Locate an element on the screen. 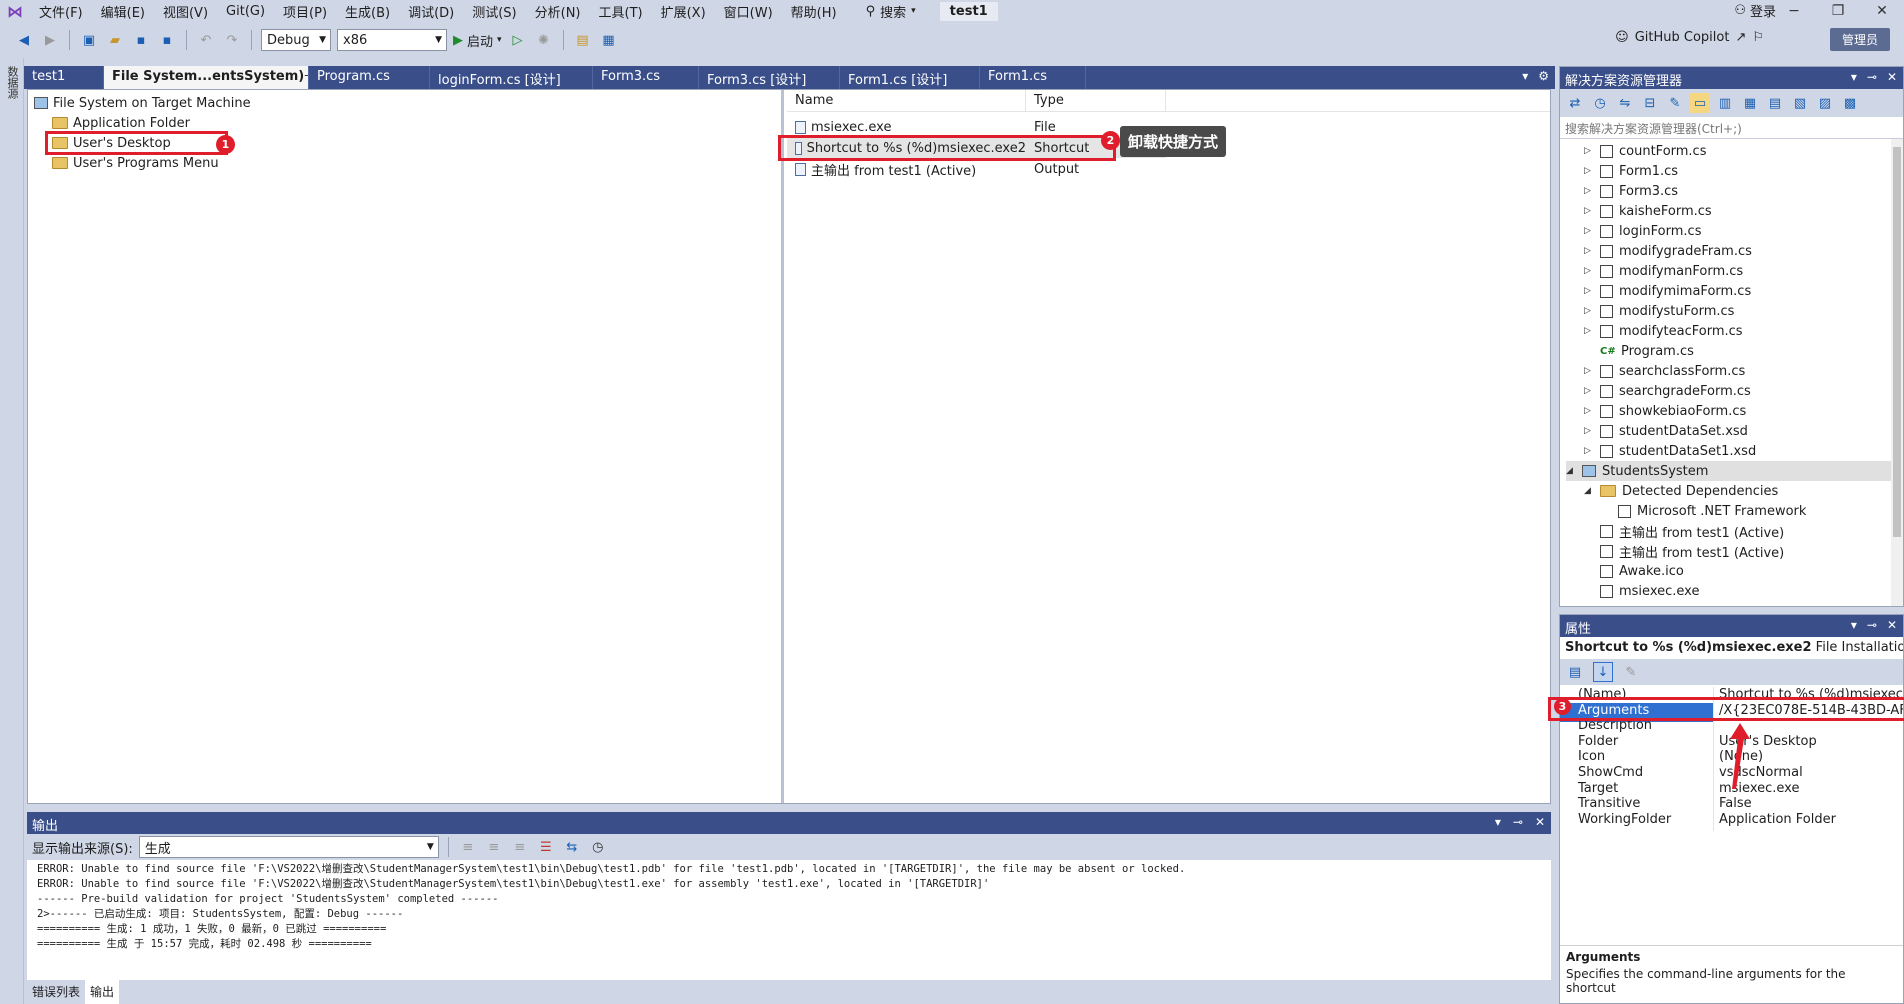  timestamp-icon: ◷ is located at coordinates (598, 847).